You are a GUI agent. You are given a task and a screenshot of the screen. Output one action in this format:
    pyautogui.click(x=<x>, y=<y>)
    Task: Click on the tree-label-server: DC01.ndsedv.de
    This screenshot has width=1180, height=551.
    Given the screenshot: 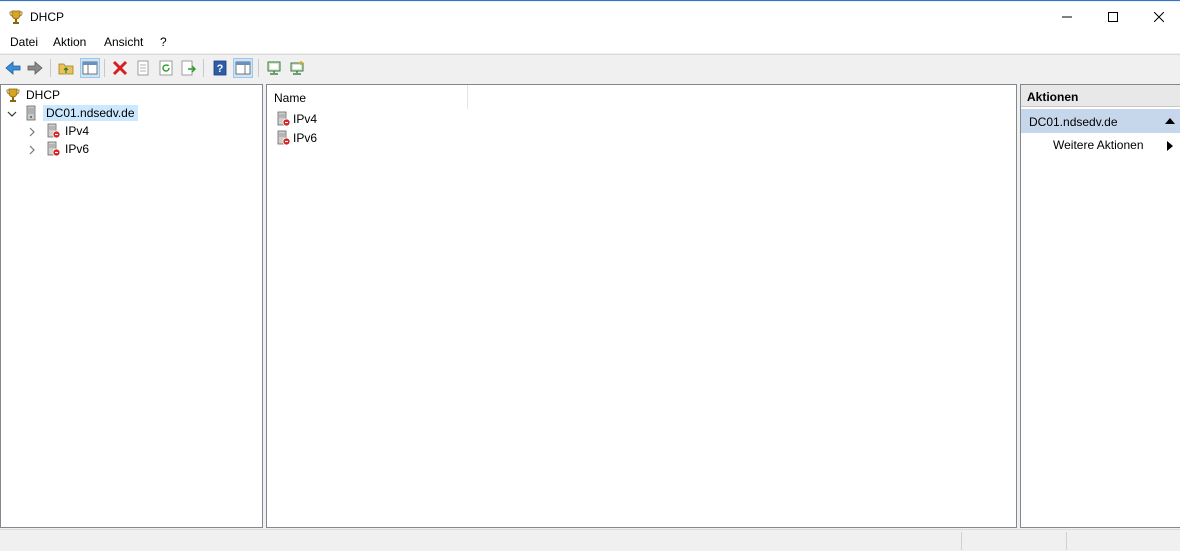 What is the action you would take?
    pyautogui.click(x=90, y=113)
    